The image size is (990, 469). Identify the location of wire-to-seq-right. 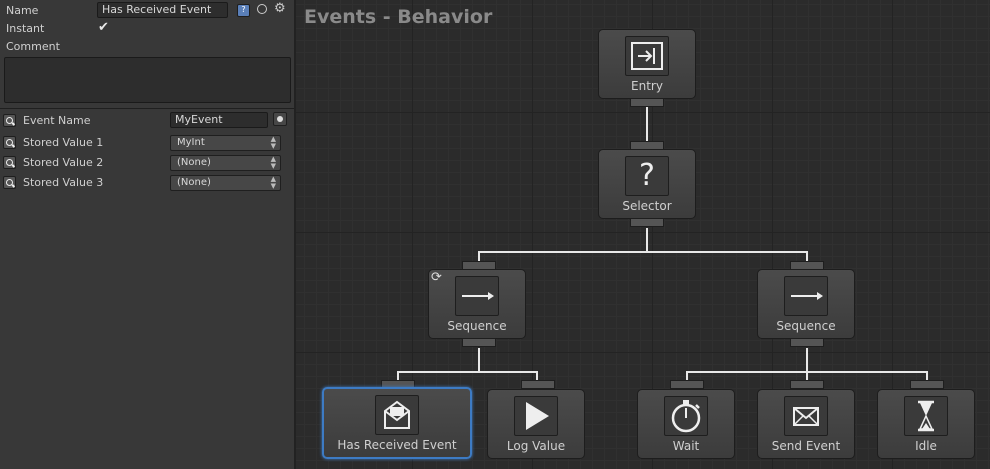
(807, 256).